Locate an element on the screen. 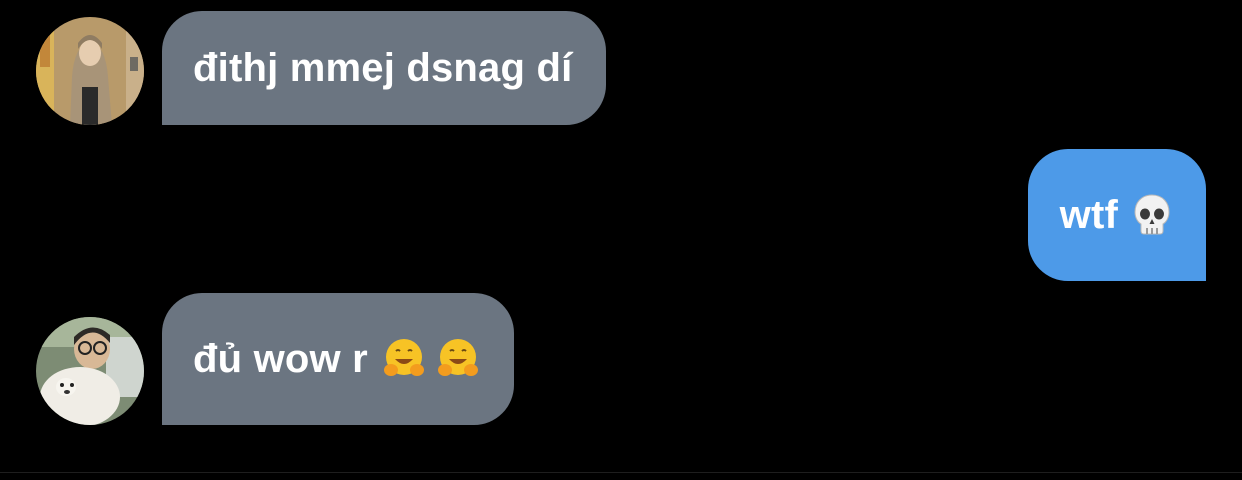 The width and height of the screenshot is (1242, 480). message-bubble-incoming: đủ wow r is located at coordinates (338, 359).